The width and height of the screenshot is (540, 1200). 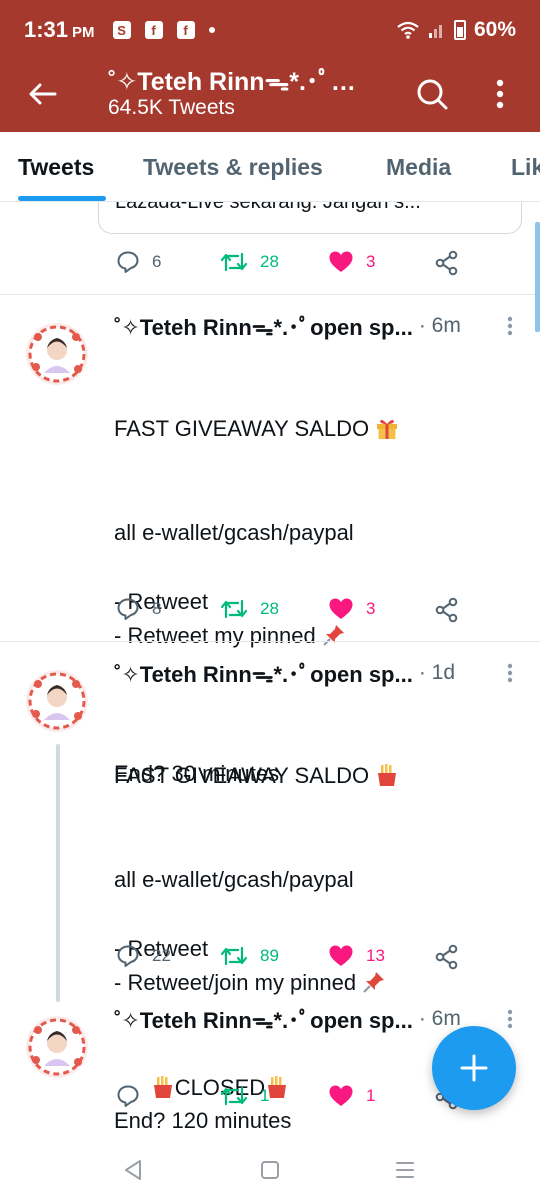 What do you see at coordinates (265, 1095) in the screenshot?
I see `retweet-count: 1` at bounding box center [265, 1095].